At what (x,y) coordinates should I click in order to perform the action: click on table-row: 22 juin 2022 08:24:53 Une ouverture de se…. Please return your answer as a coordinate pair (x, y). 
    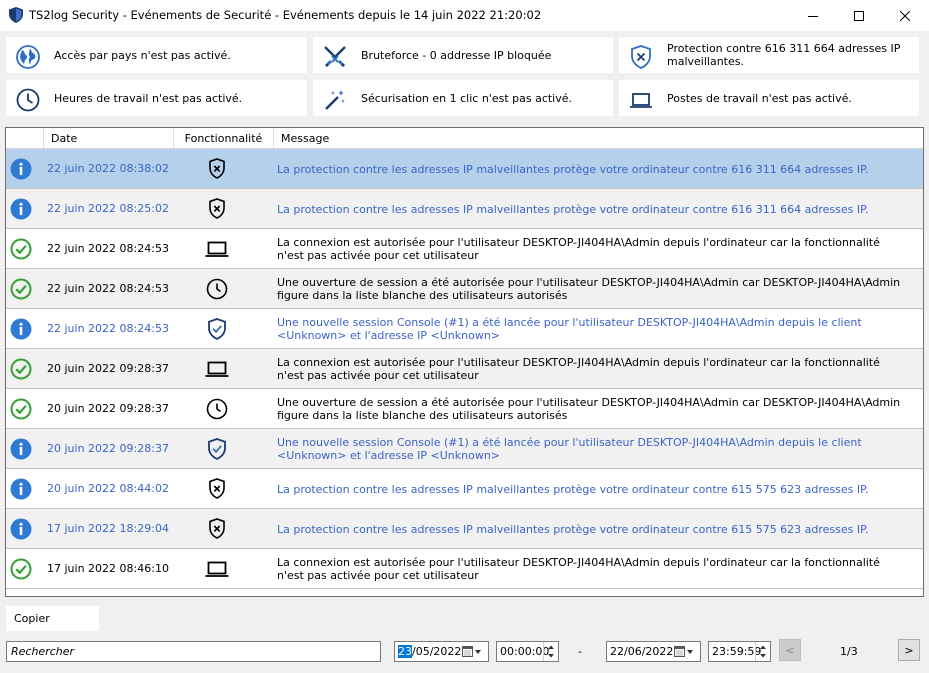
    Looking at the image, I should click on (464, 289).